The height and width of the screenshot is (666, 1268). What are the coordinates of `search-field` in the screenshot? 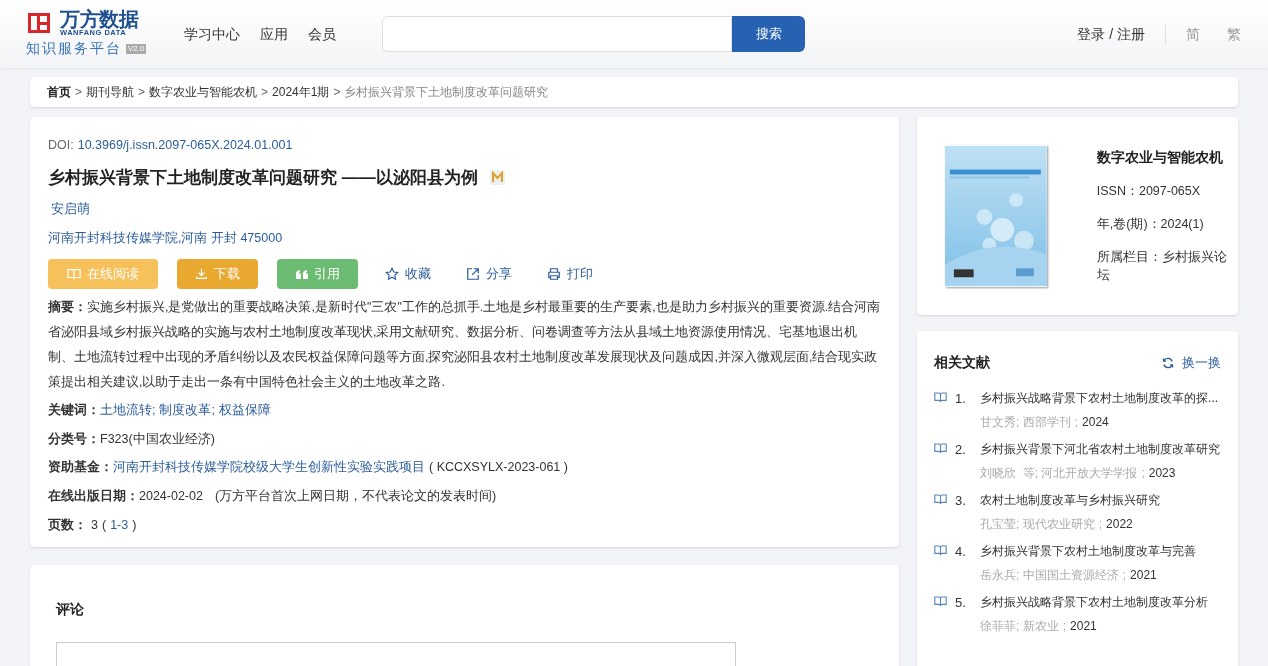 It's located at (557, 34).